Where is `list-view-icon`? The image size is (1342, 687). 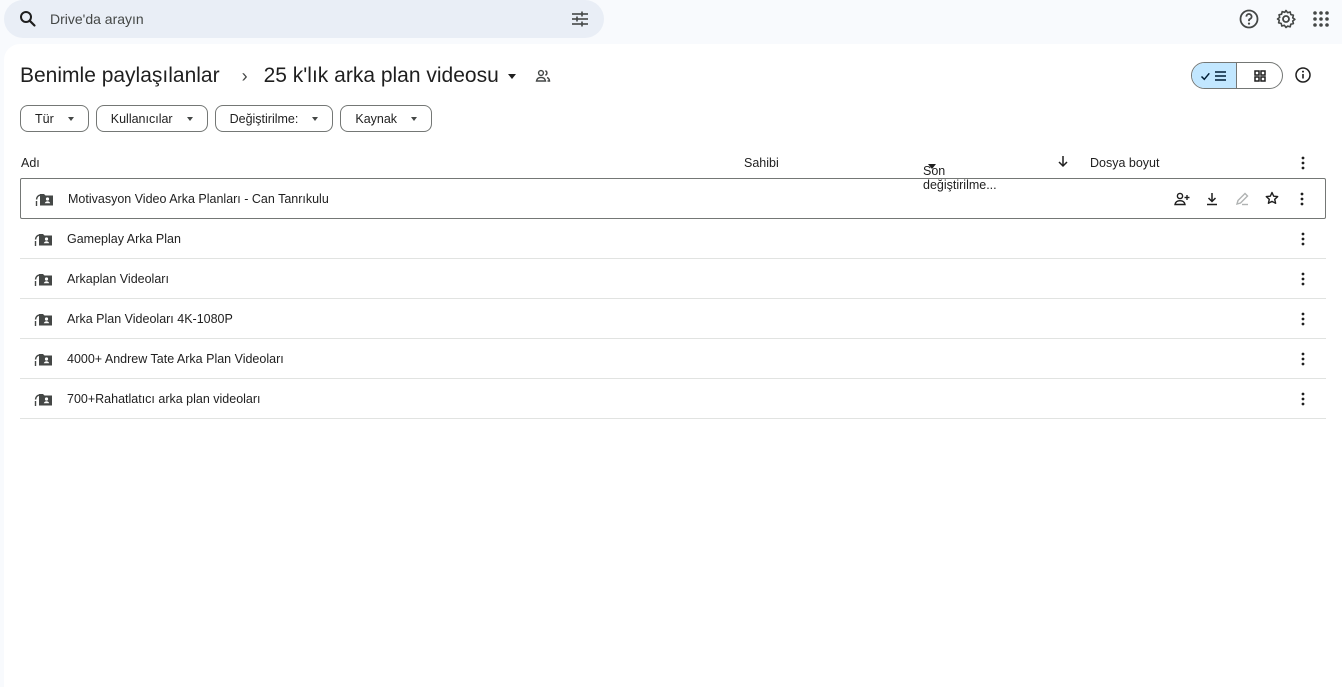
list-view-icon is located at coordinates (1214, 76).